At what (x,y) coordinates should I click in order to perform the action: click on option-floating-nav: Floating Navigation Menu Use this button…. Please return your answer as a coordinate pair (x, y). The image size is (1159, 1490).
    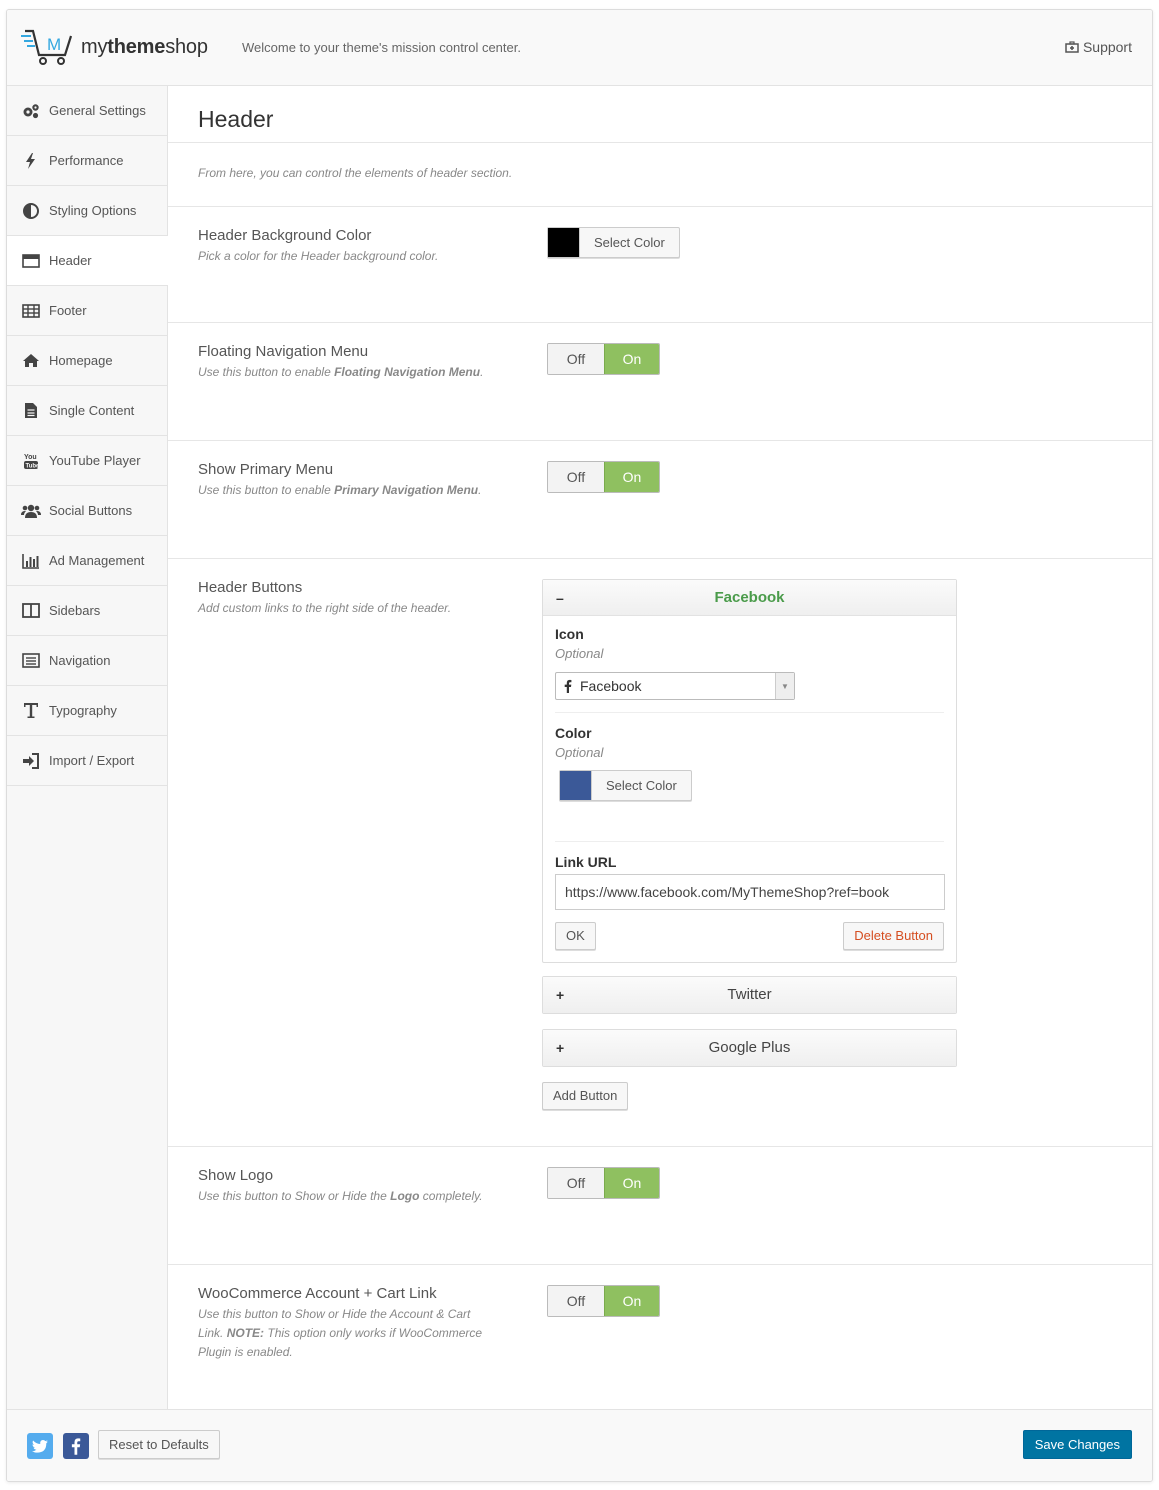
    Looking at the image, I should click on (660, 382).